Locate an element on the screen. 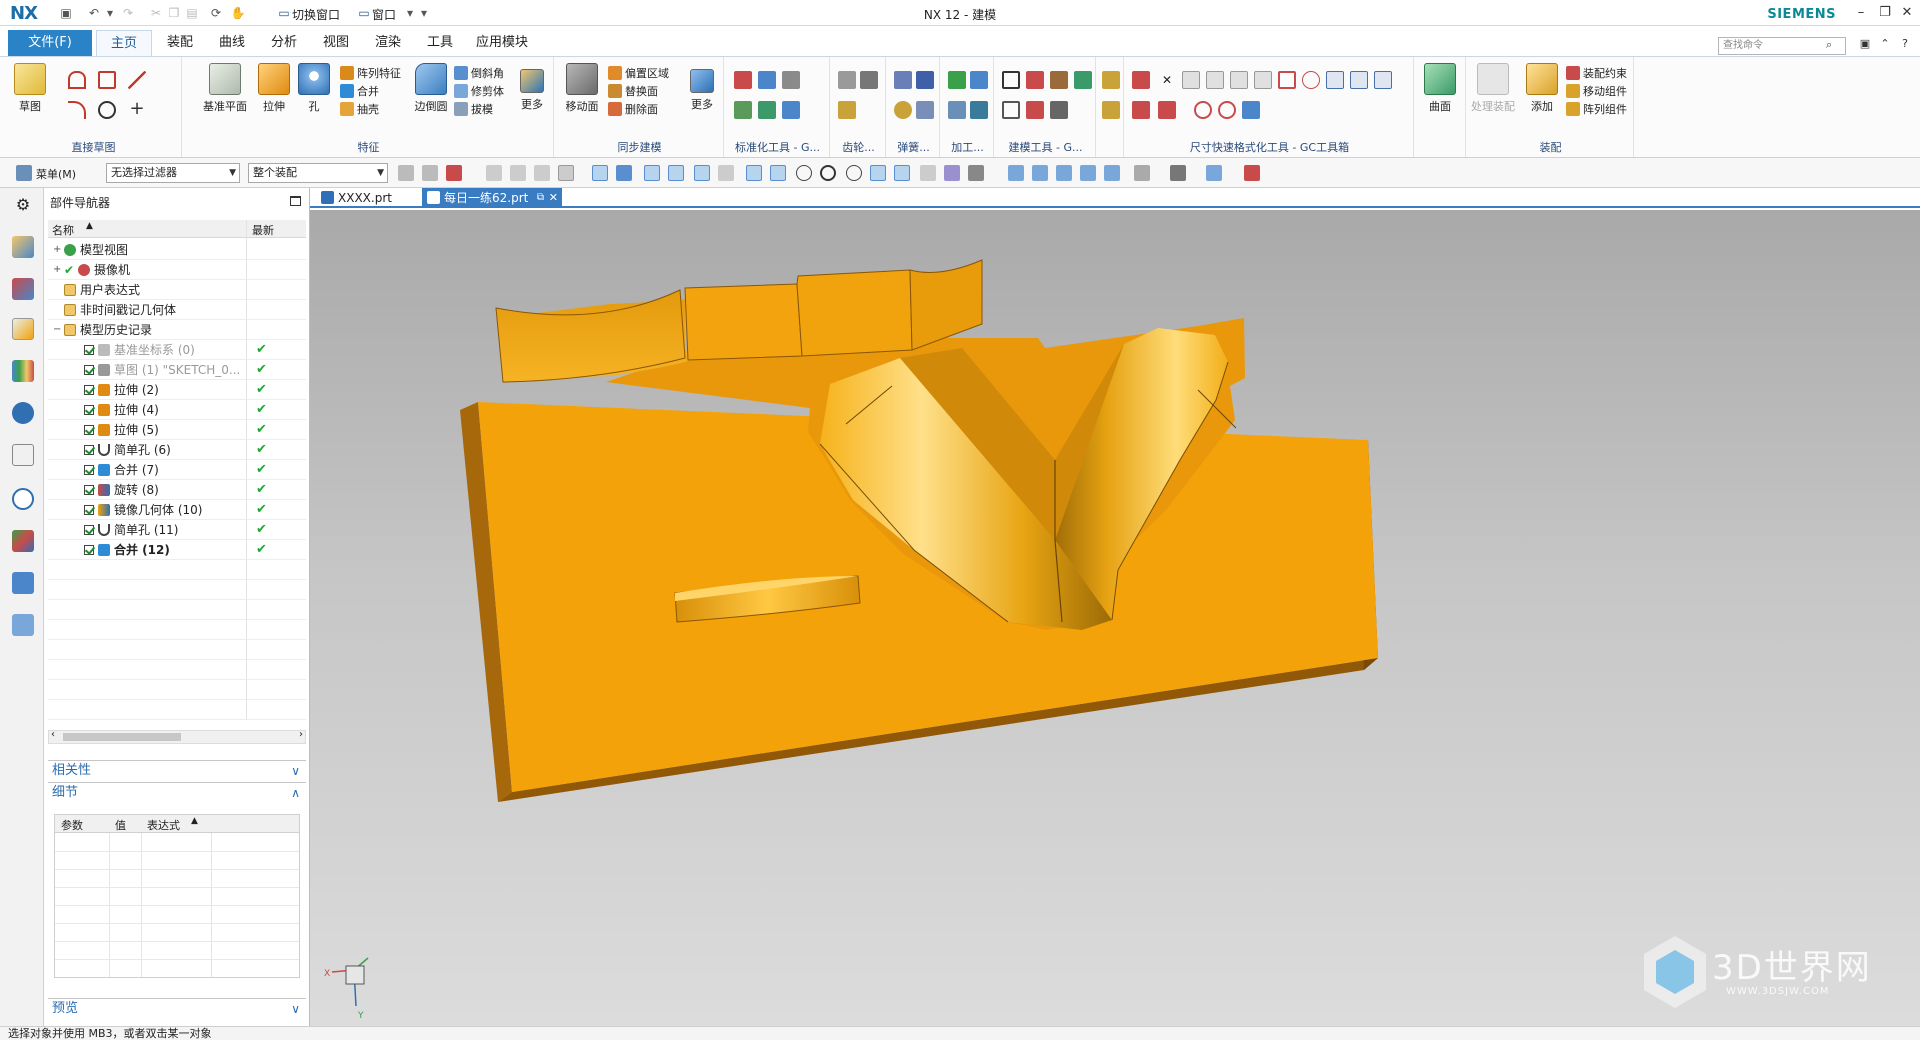  ribbon-options-icon: ▣ is located at coordinates (1865, 44).